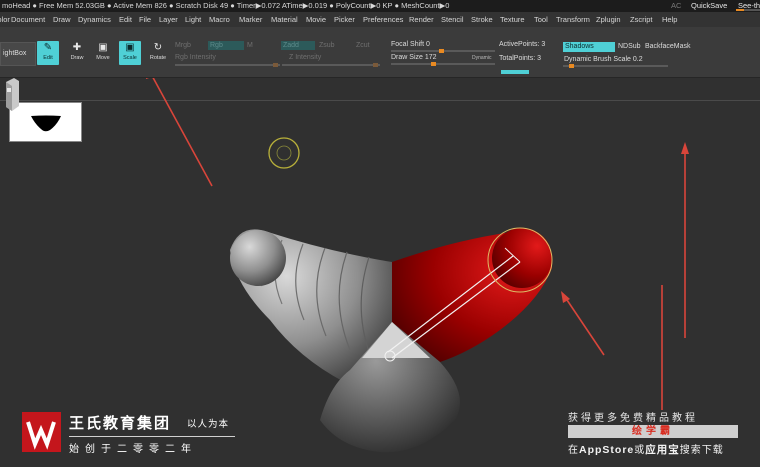 This screenshot has width=760, height=467. I want to click on z-intensity-label: Z Intensity, so click(305, 57).